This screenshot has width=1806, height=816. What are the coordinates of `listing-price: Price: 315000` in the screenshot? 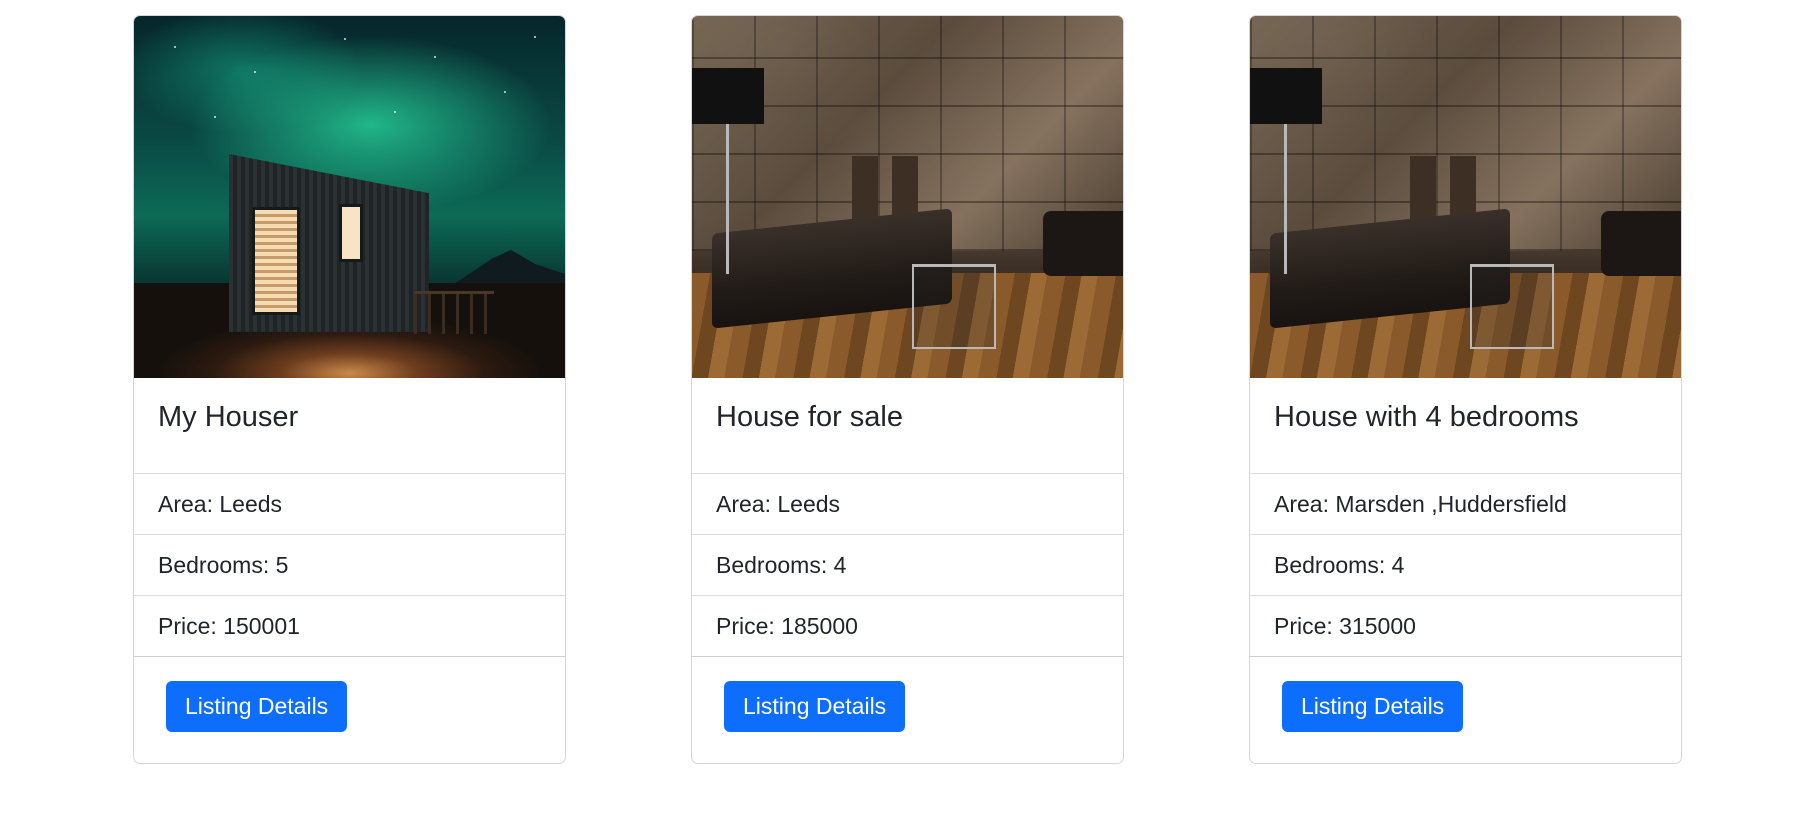 It's located at (1465, 626).